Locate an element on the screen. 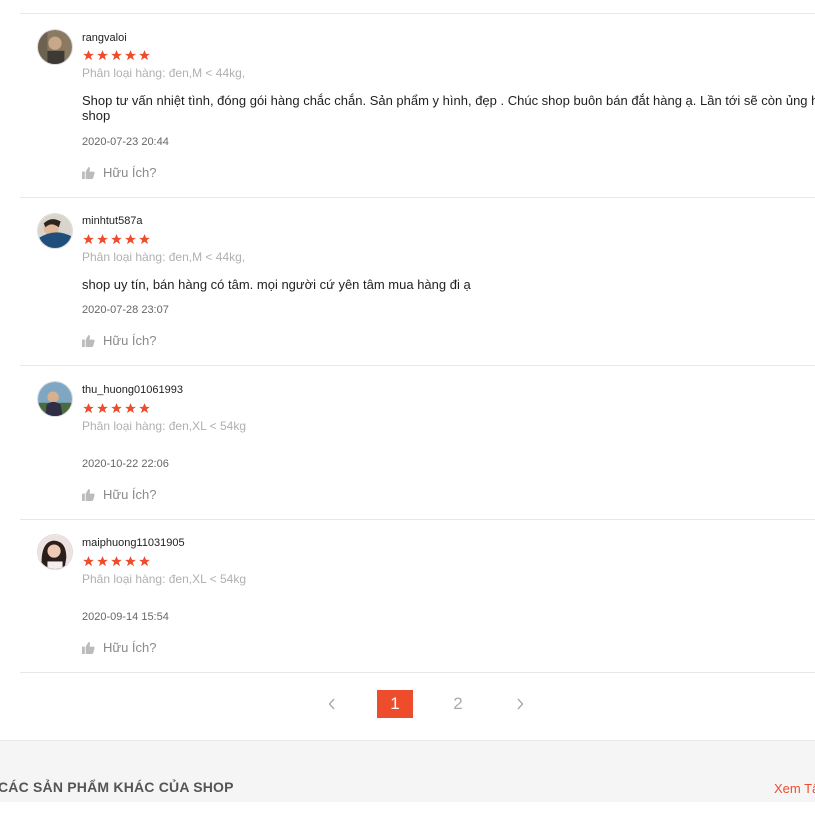 This screenshot has height=815, width=815. chevron-left-icon is located at coordinates (331, 704).